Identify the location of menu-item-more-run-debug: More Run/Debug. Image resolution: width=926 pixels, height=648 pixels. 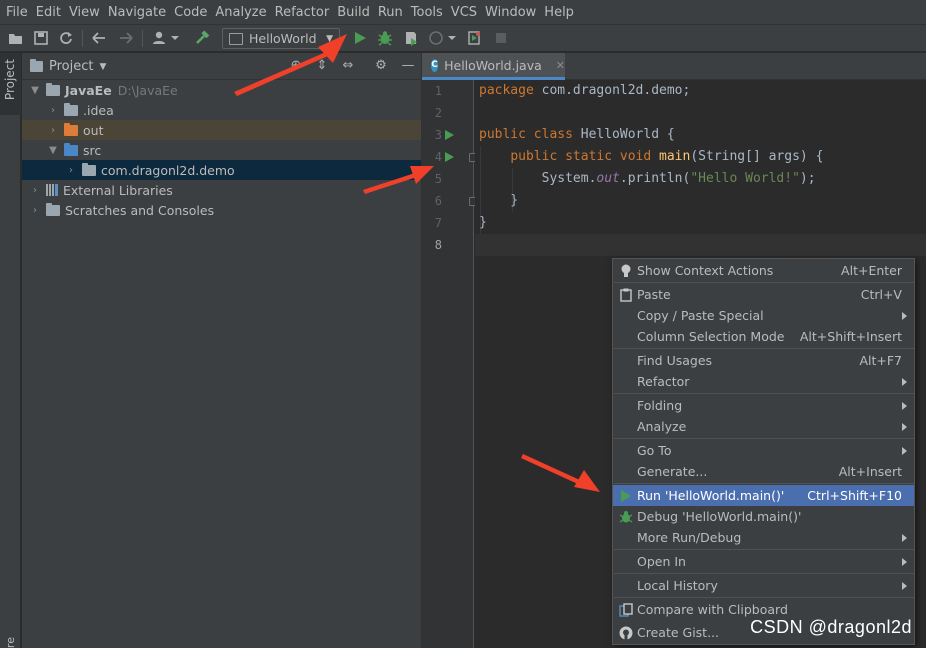
(763, 537).